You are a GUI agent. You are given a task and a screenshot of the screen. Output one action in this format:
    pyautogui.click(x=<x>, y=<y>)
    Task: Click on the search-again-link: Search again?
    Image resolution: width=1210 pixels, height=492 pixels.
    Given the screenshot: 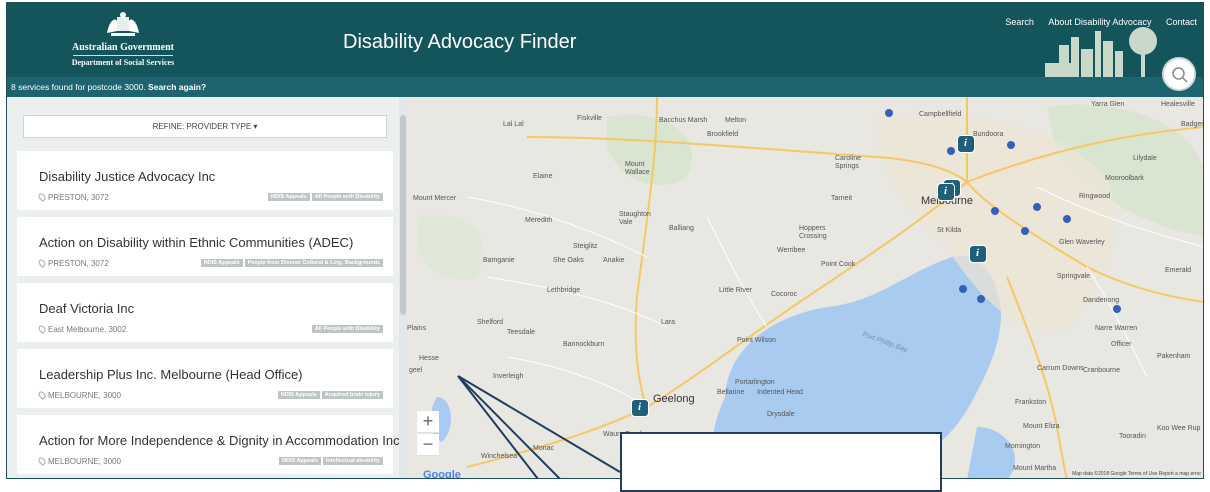 What is the action you would take?
    pyautogui.click(x=177, y=87)
    